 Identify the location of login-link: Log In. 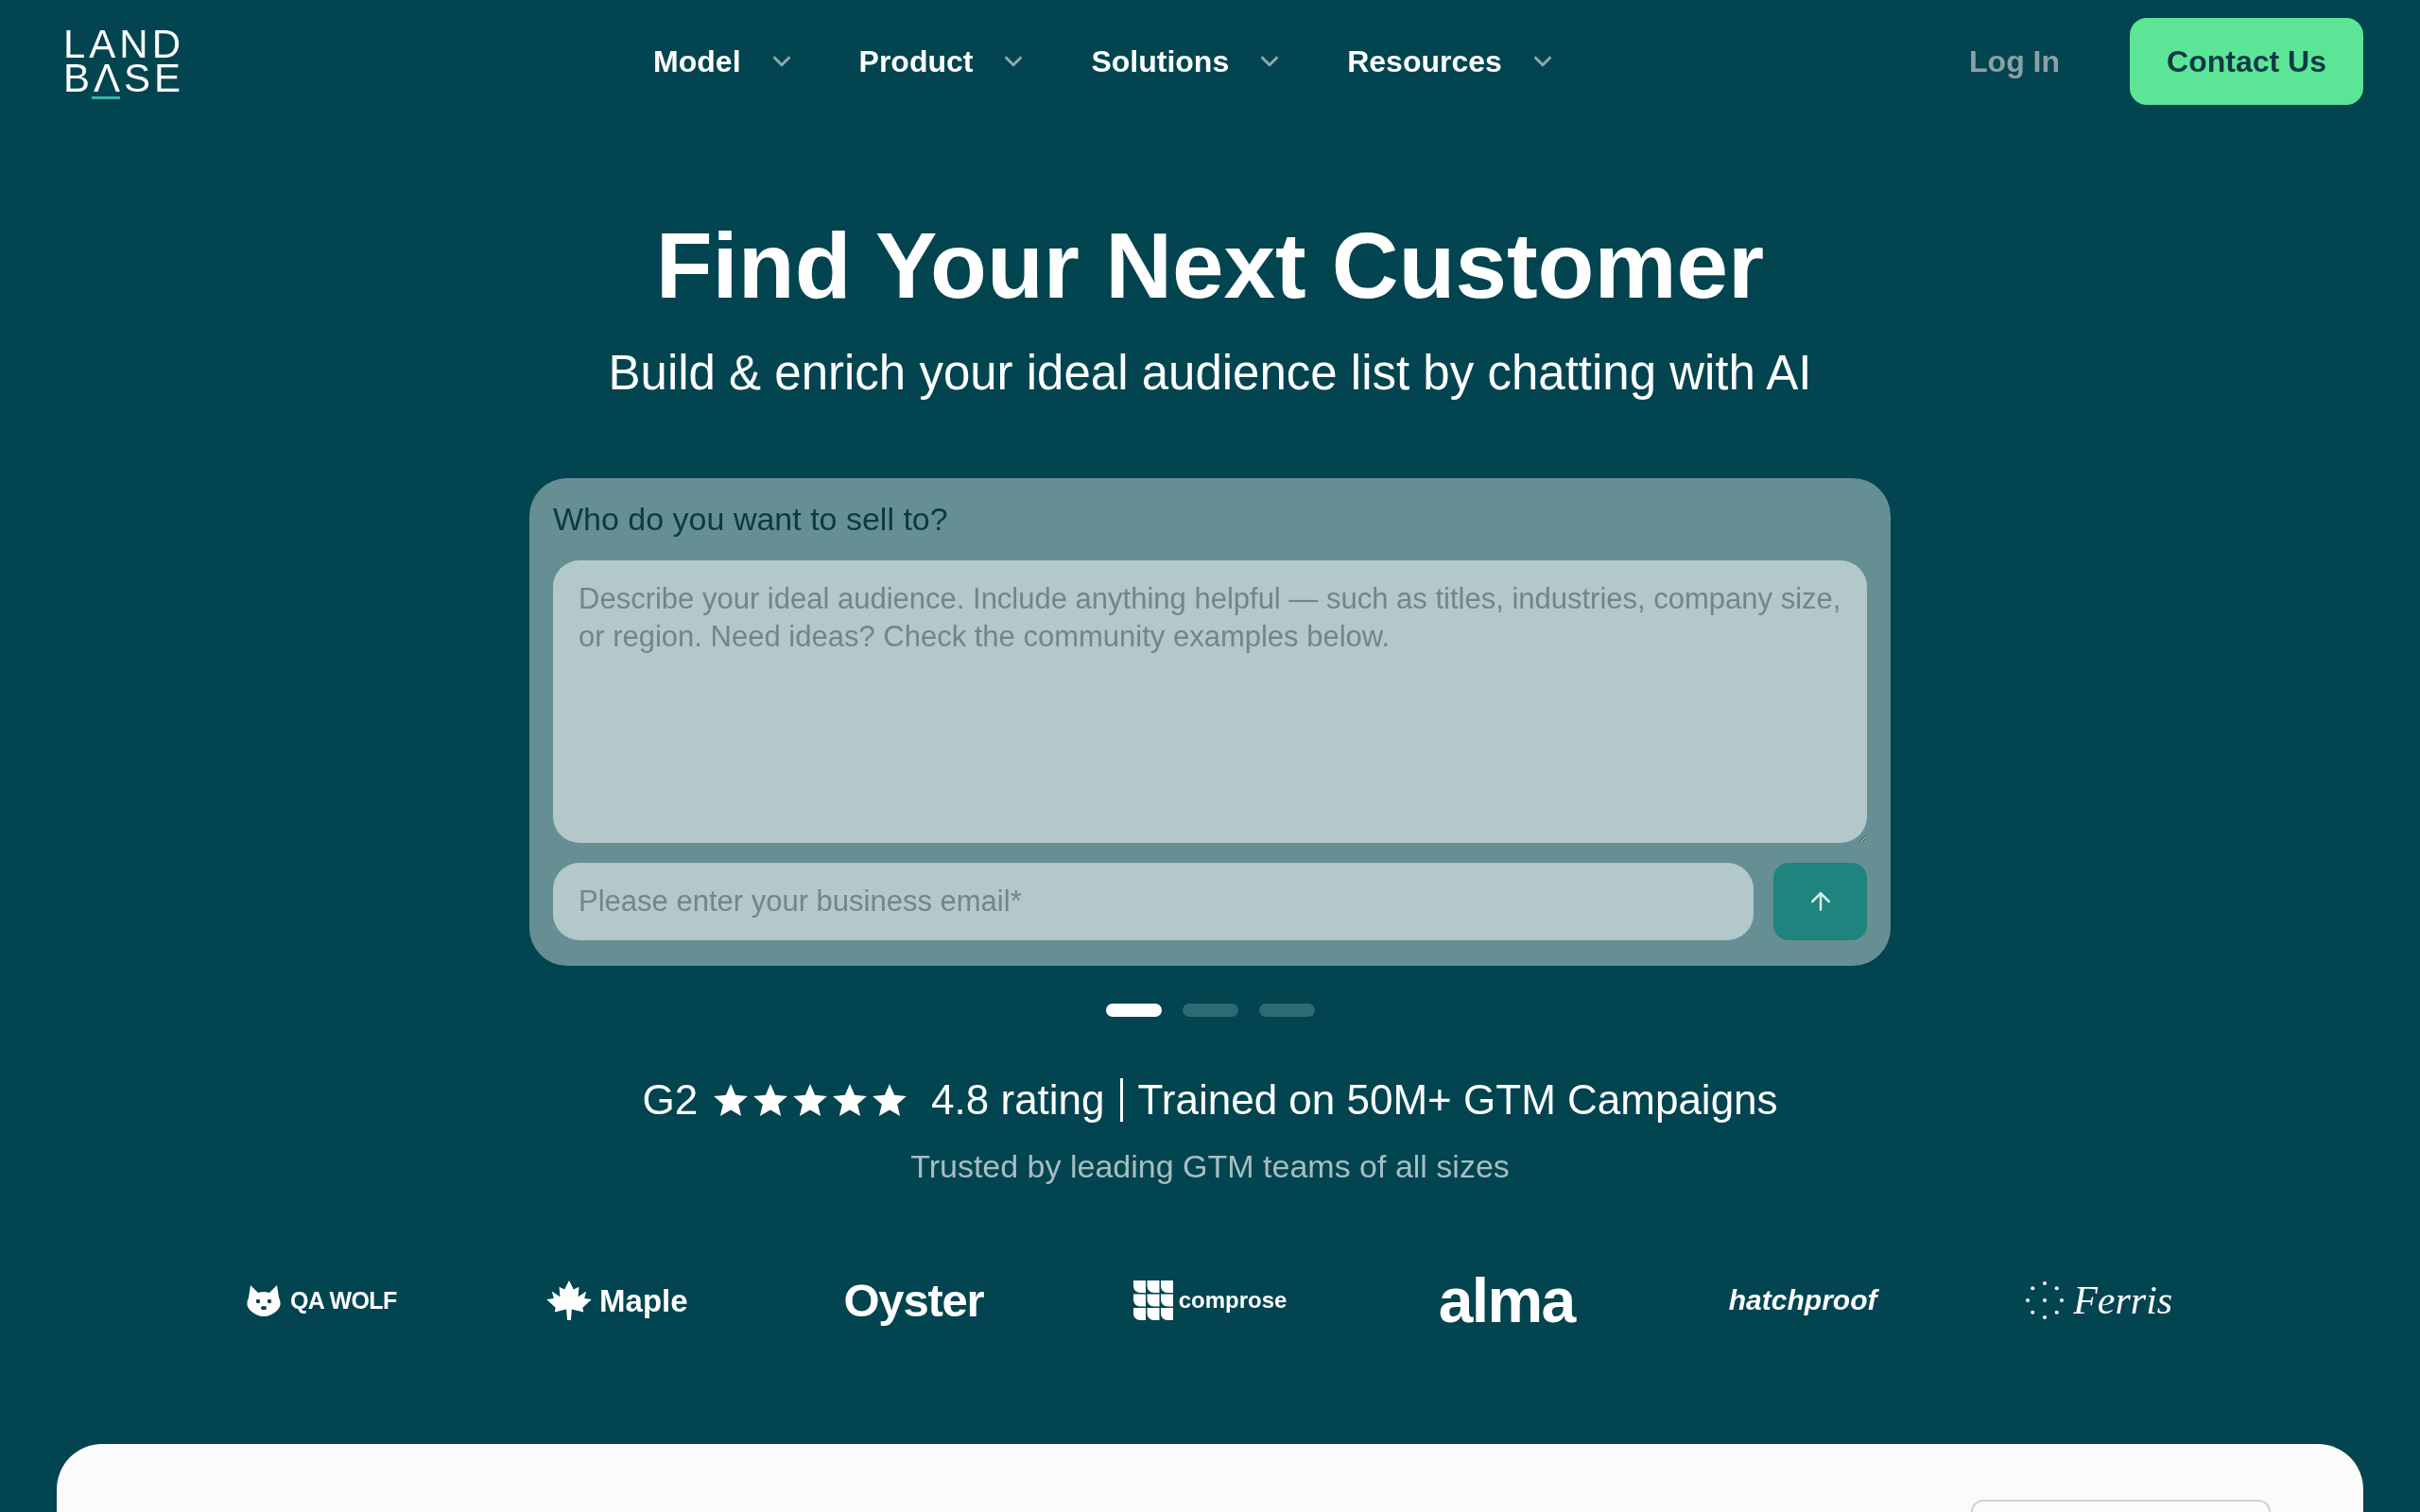
(2014, 61).